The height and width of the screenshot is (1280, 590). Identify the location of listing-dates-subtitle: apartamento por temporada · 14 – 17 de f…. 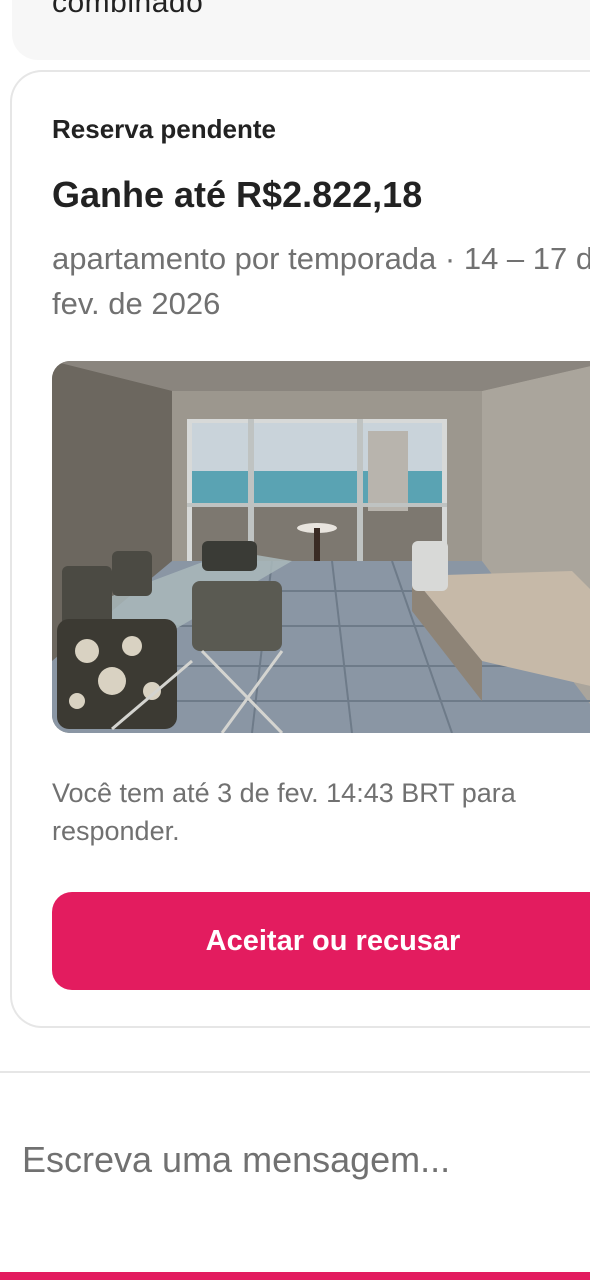
(321, 281).